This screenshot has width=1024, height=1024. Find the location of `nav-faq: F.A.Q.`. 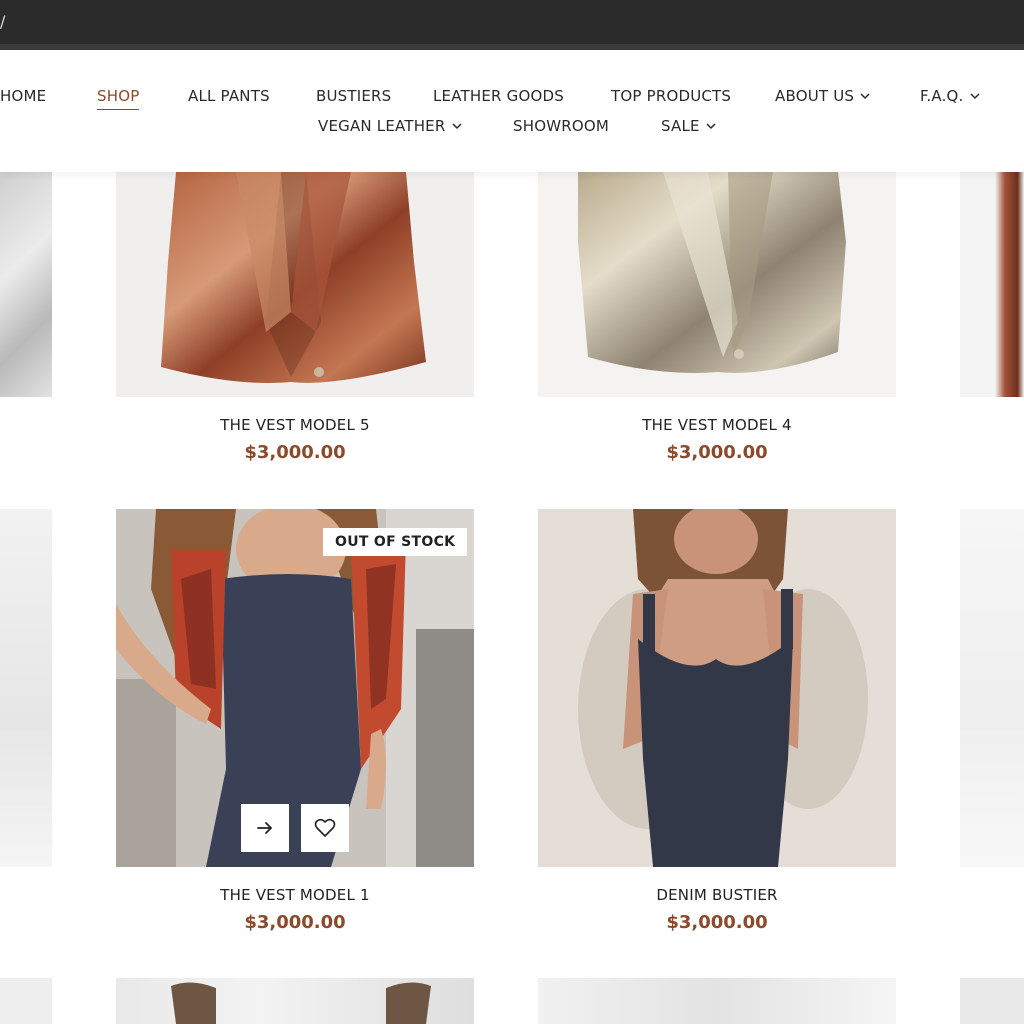

nav-faq: F.A.Q. is located at coordinates (950, 96).